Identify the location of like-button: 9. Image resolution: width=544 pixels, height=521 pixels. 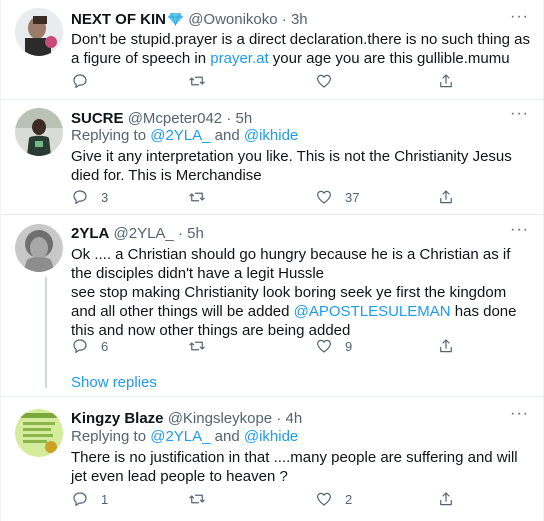
(333, 346).